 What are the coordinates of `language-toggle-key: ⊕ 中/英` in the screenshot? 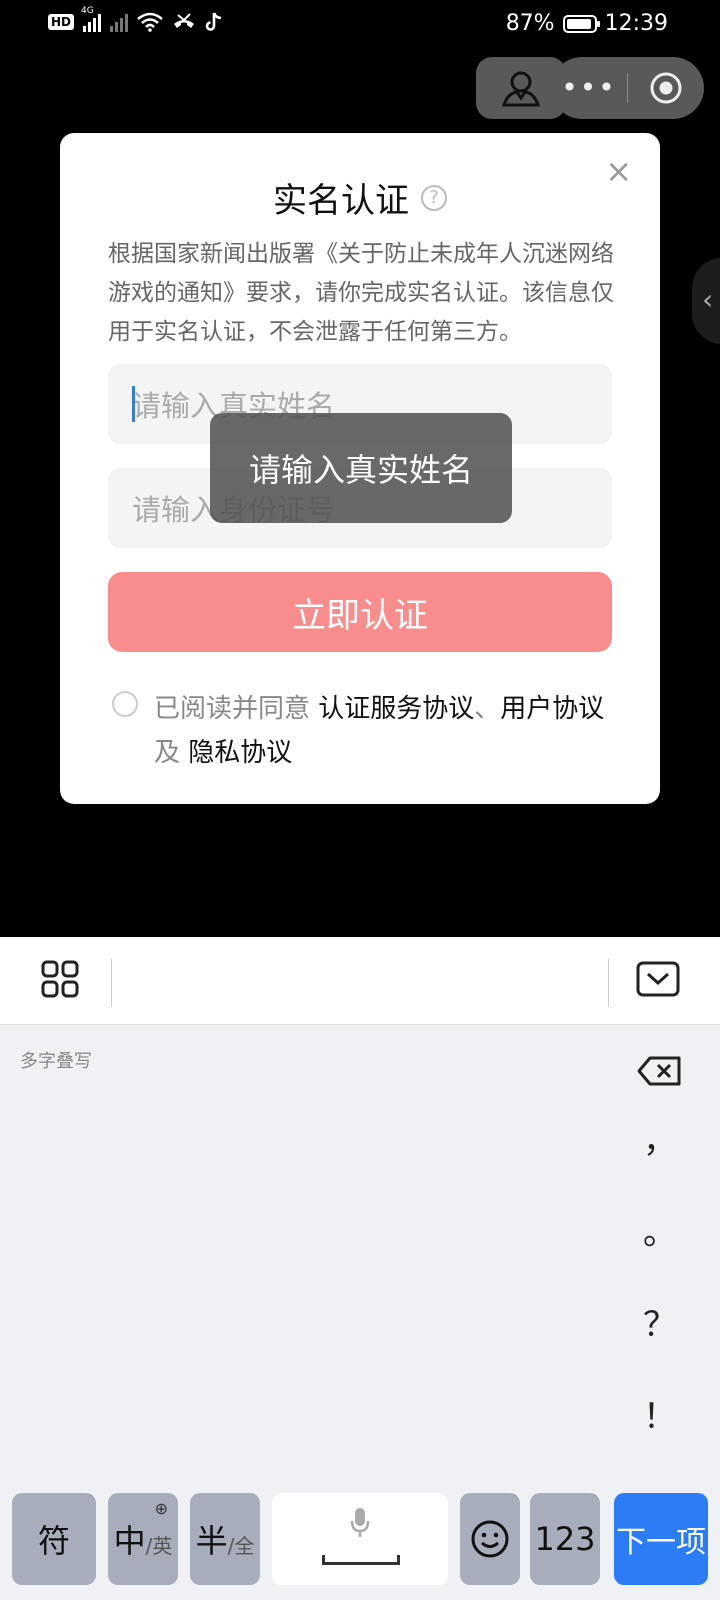 It's located at (143, 1539).